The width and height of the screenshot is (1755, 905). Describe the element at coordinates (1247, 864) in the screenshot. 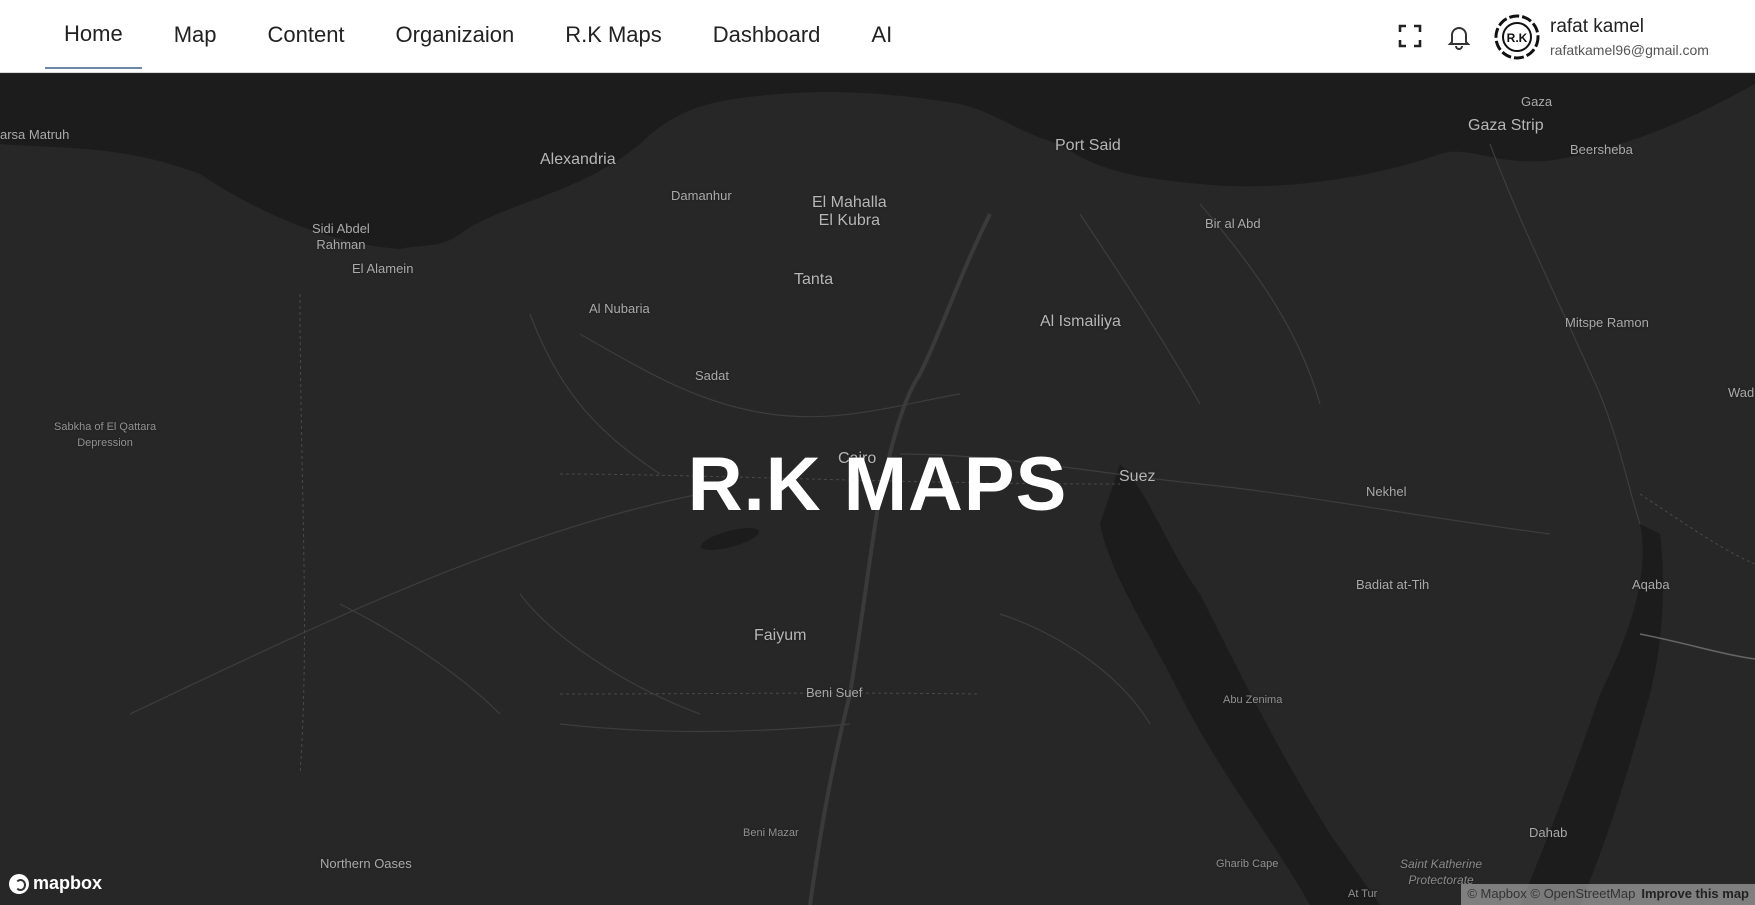

I see `map-label: Gharib Cape` at that location.